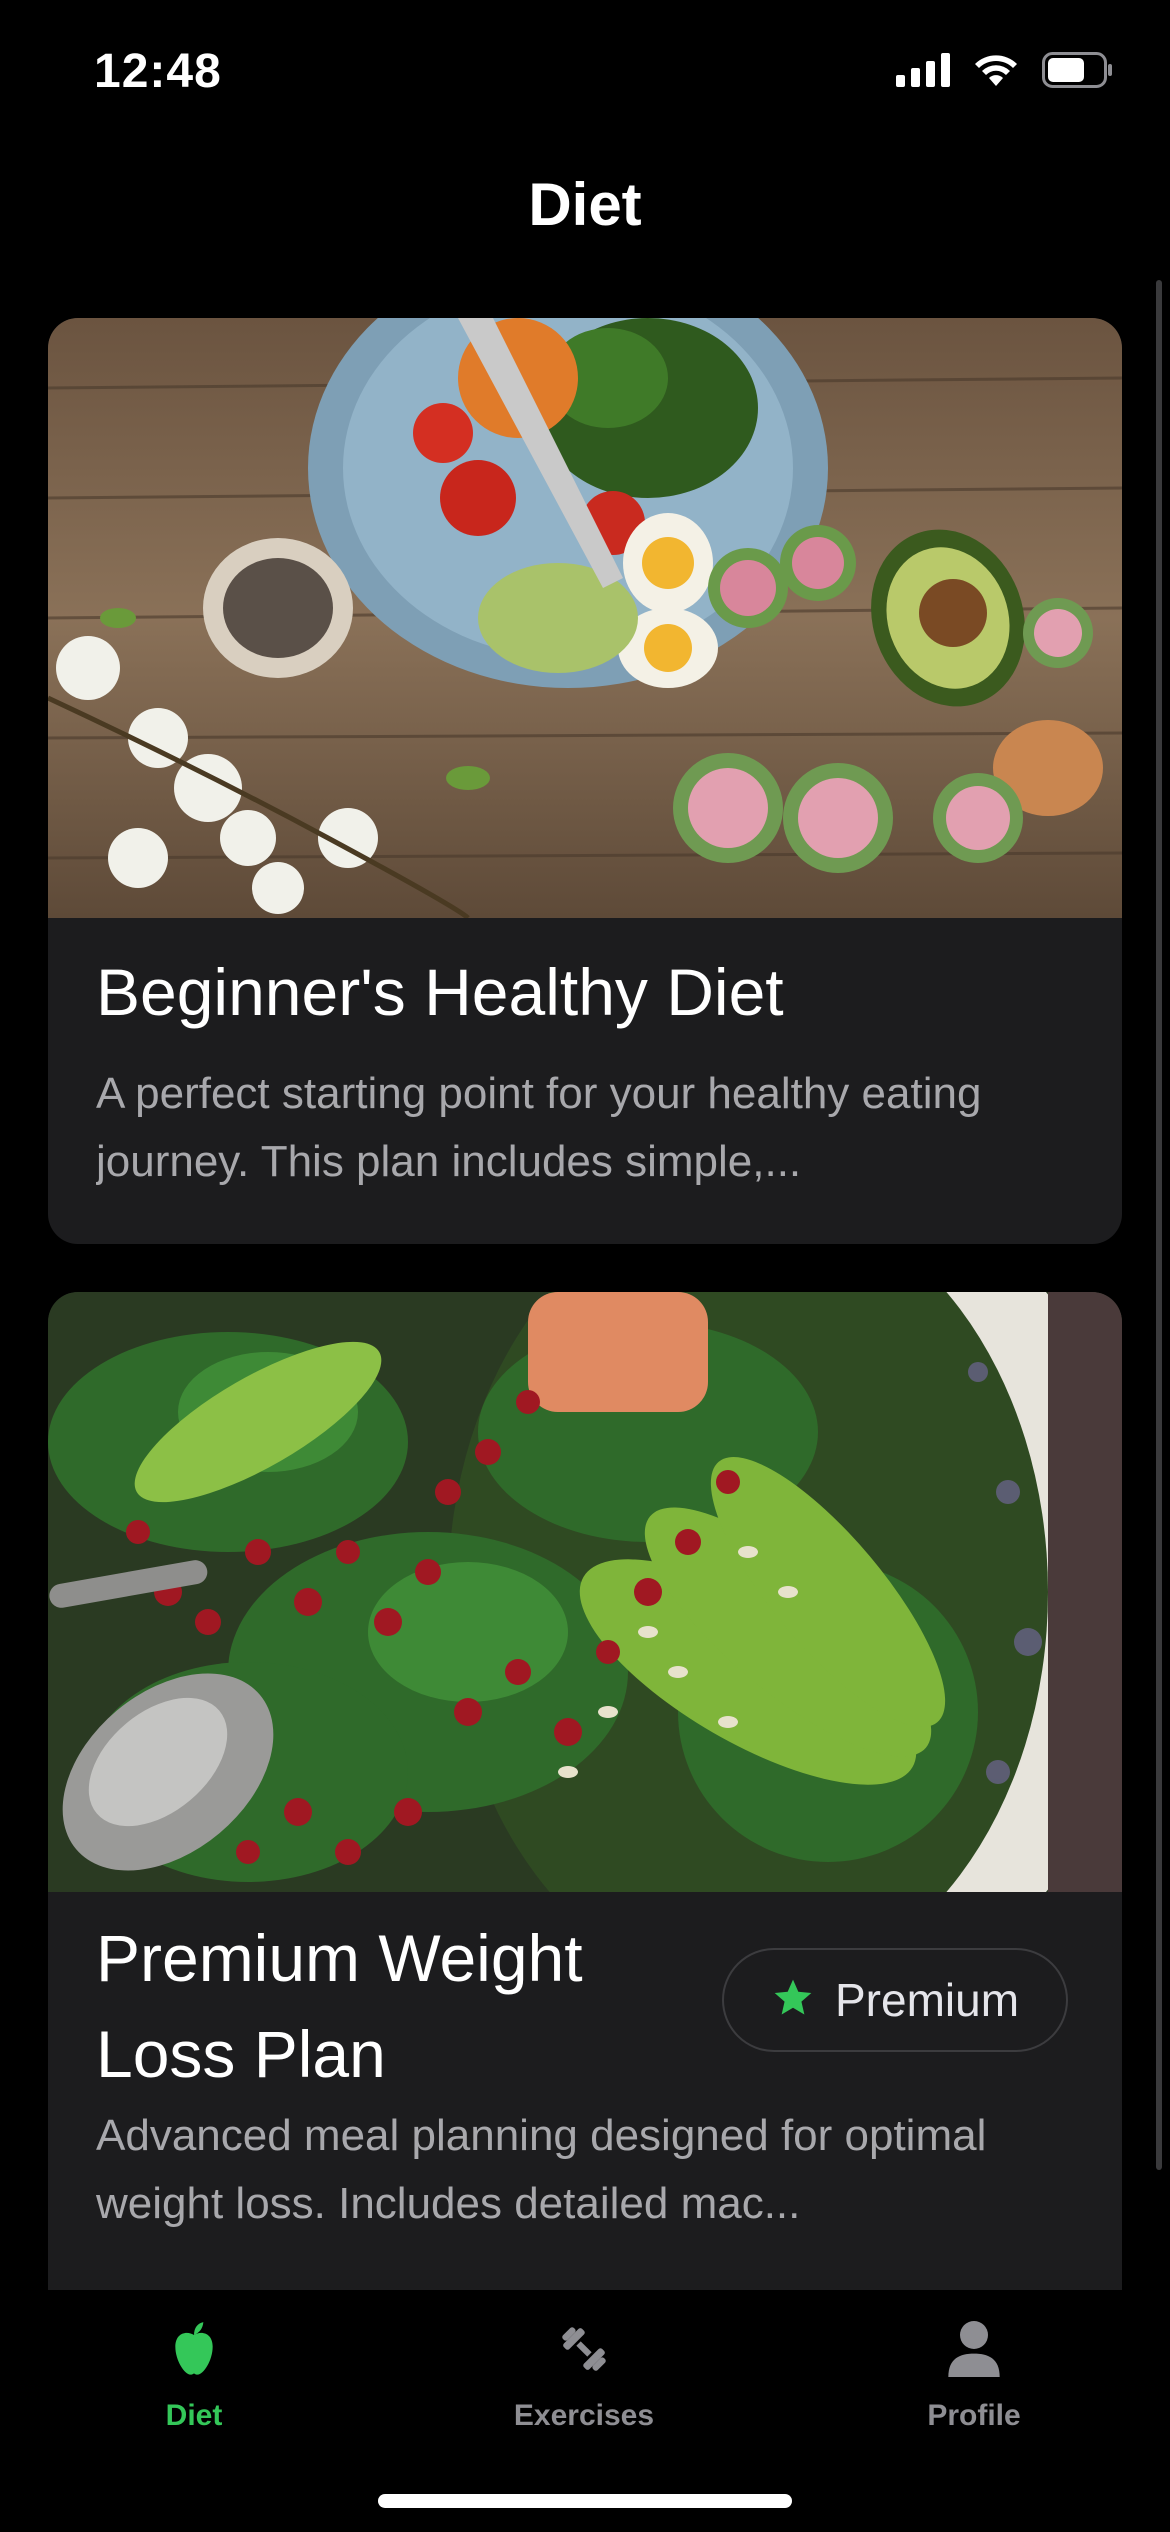  Describe the element at coordinates (1159, 1225) in the screenshot. I see `scrollbar` at that location.